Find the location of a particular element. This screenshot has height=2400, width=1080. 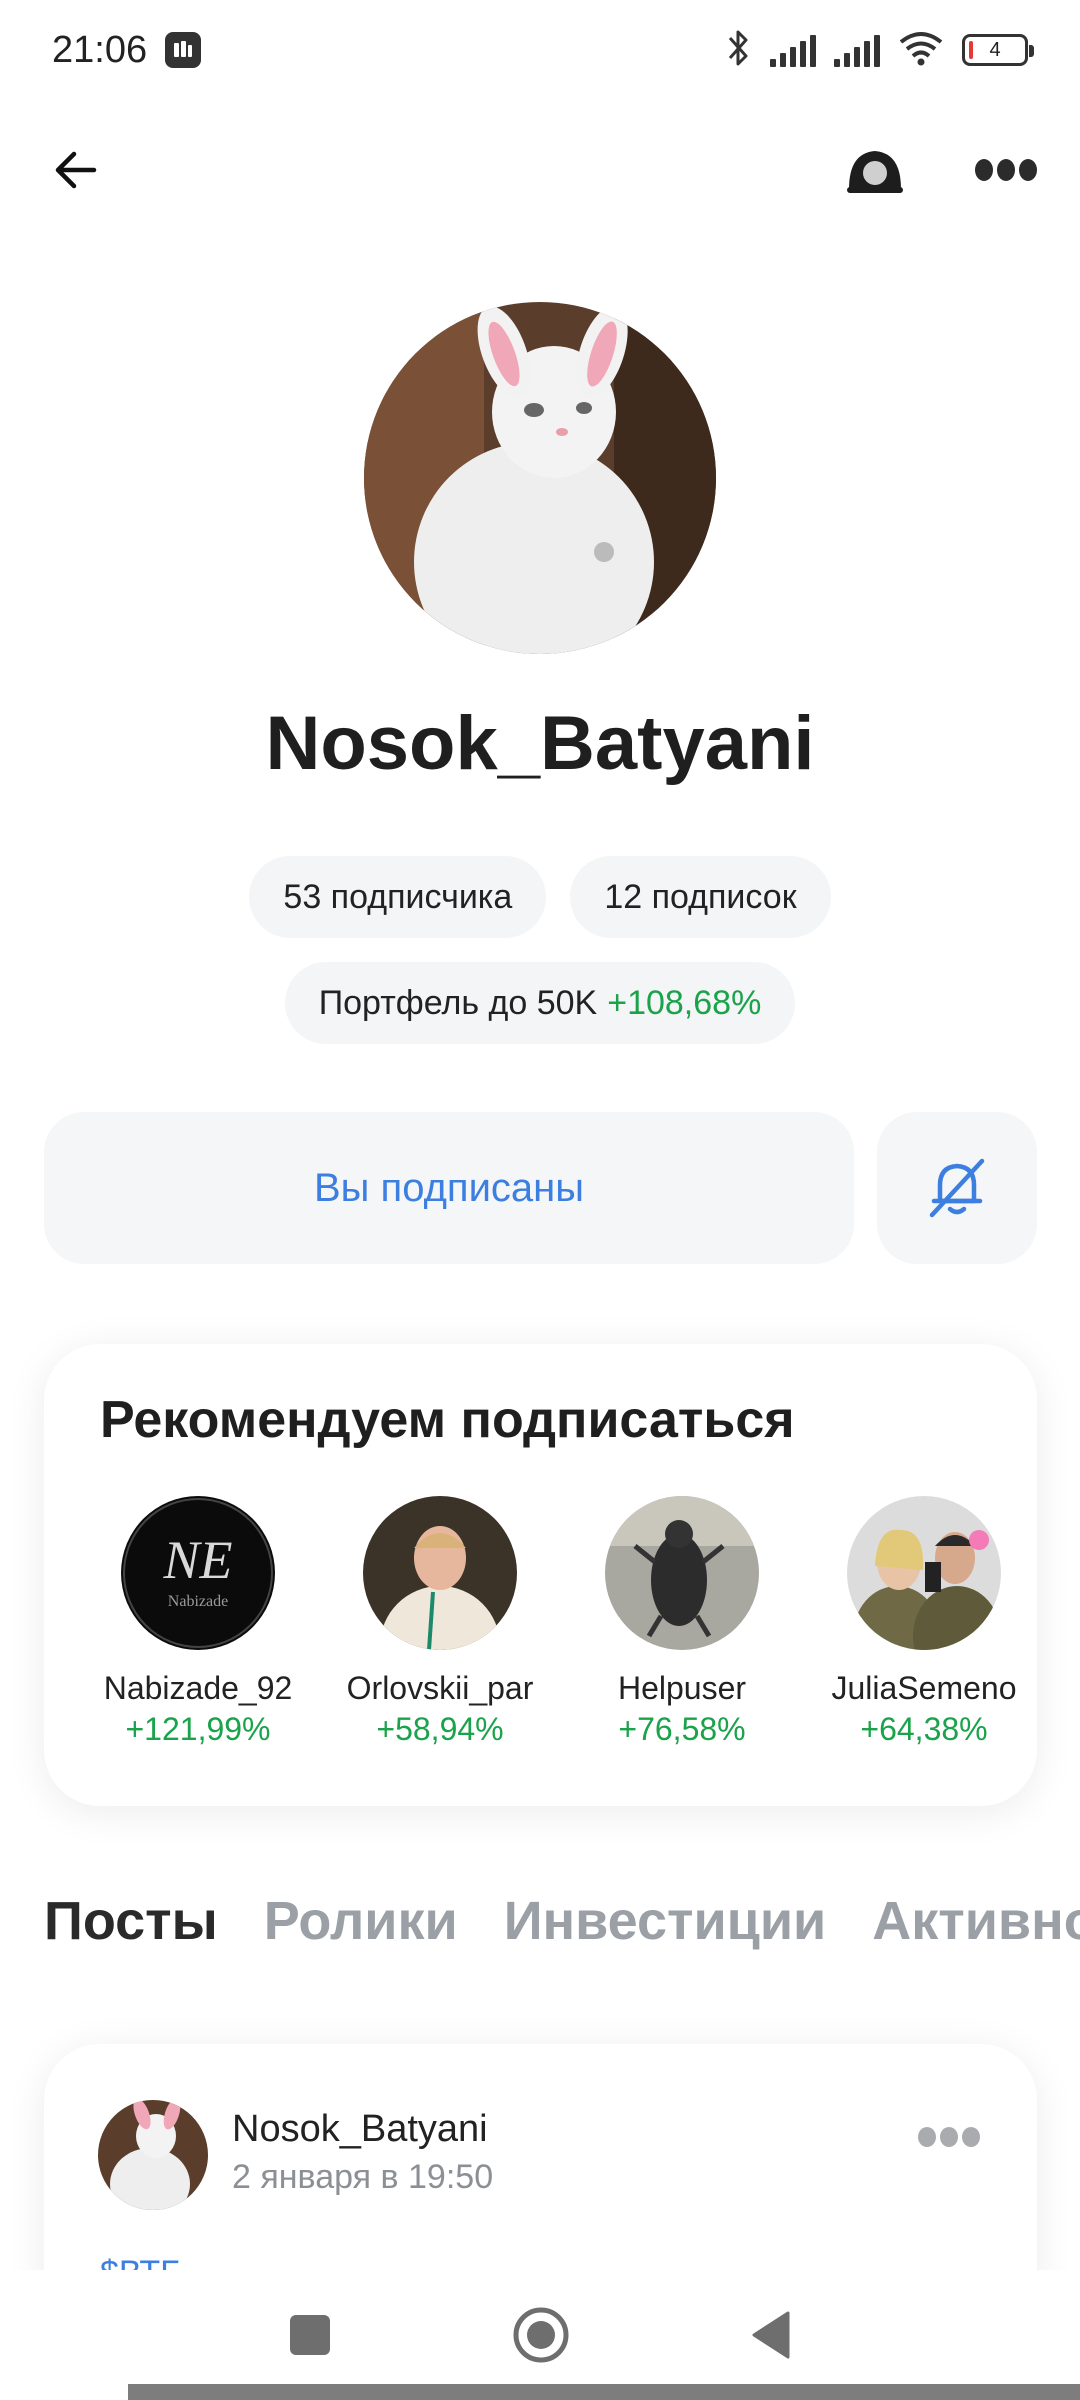

system-back-button is located at coordinates (771, 2335).